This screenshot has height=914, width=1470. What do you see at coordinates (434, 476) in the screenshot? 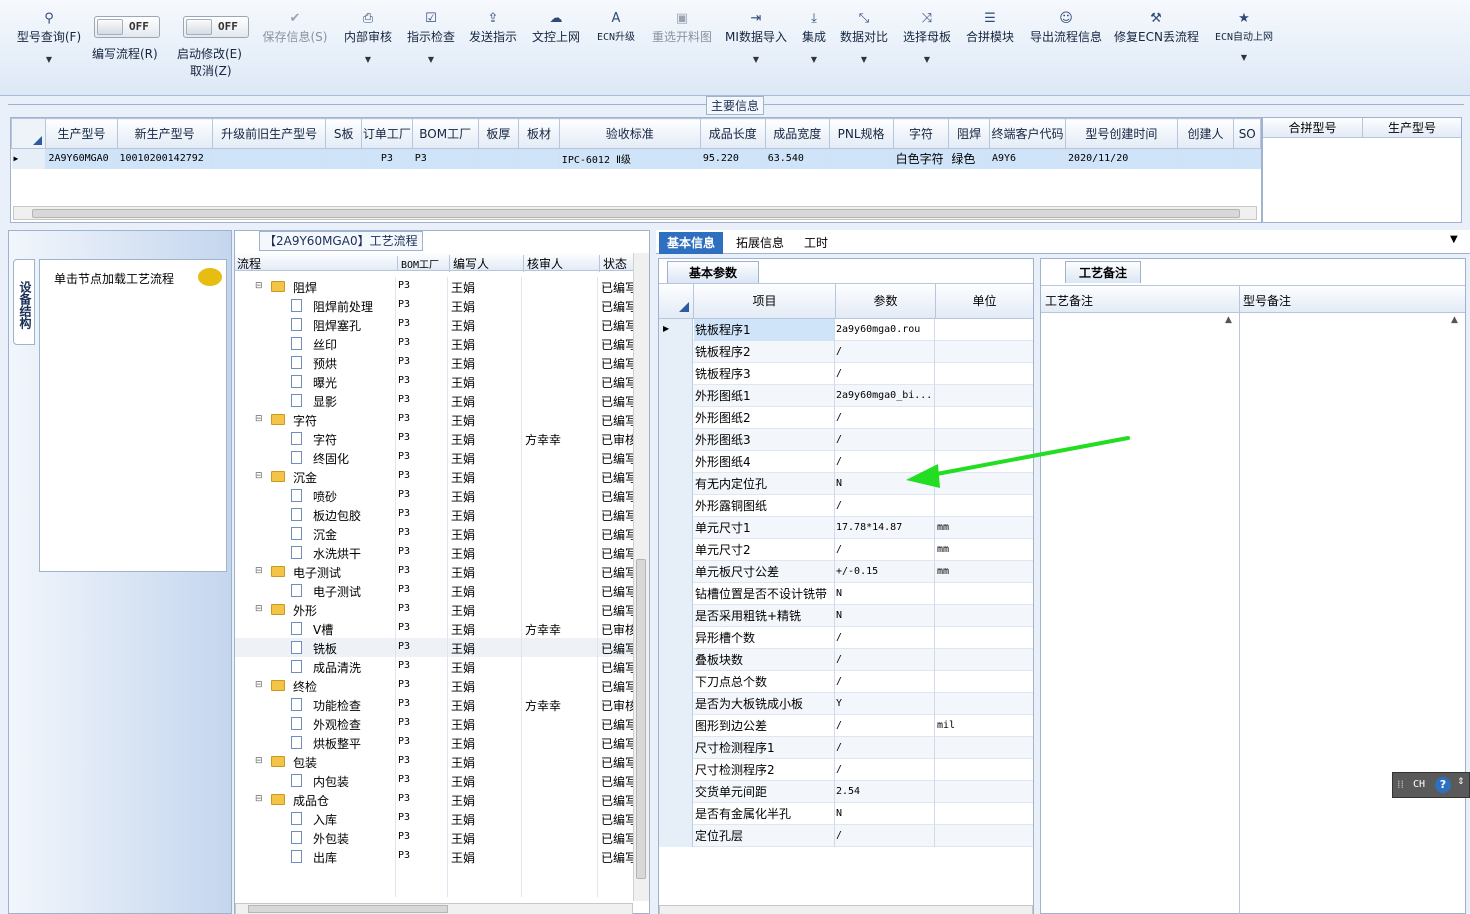
I see `tree-node: ⊟ 沉金 P3 王娟 已编写` at bounding box center [434, 476].